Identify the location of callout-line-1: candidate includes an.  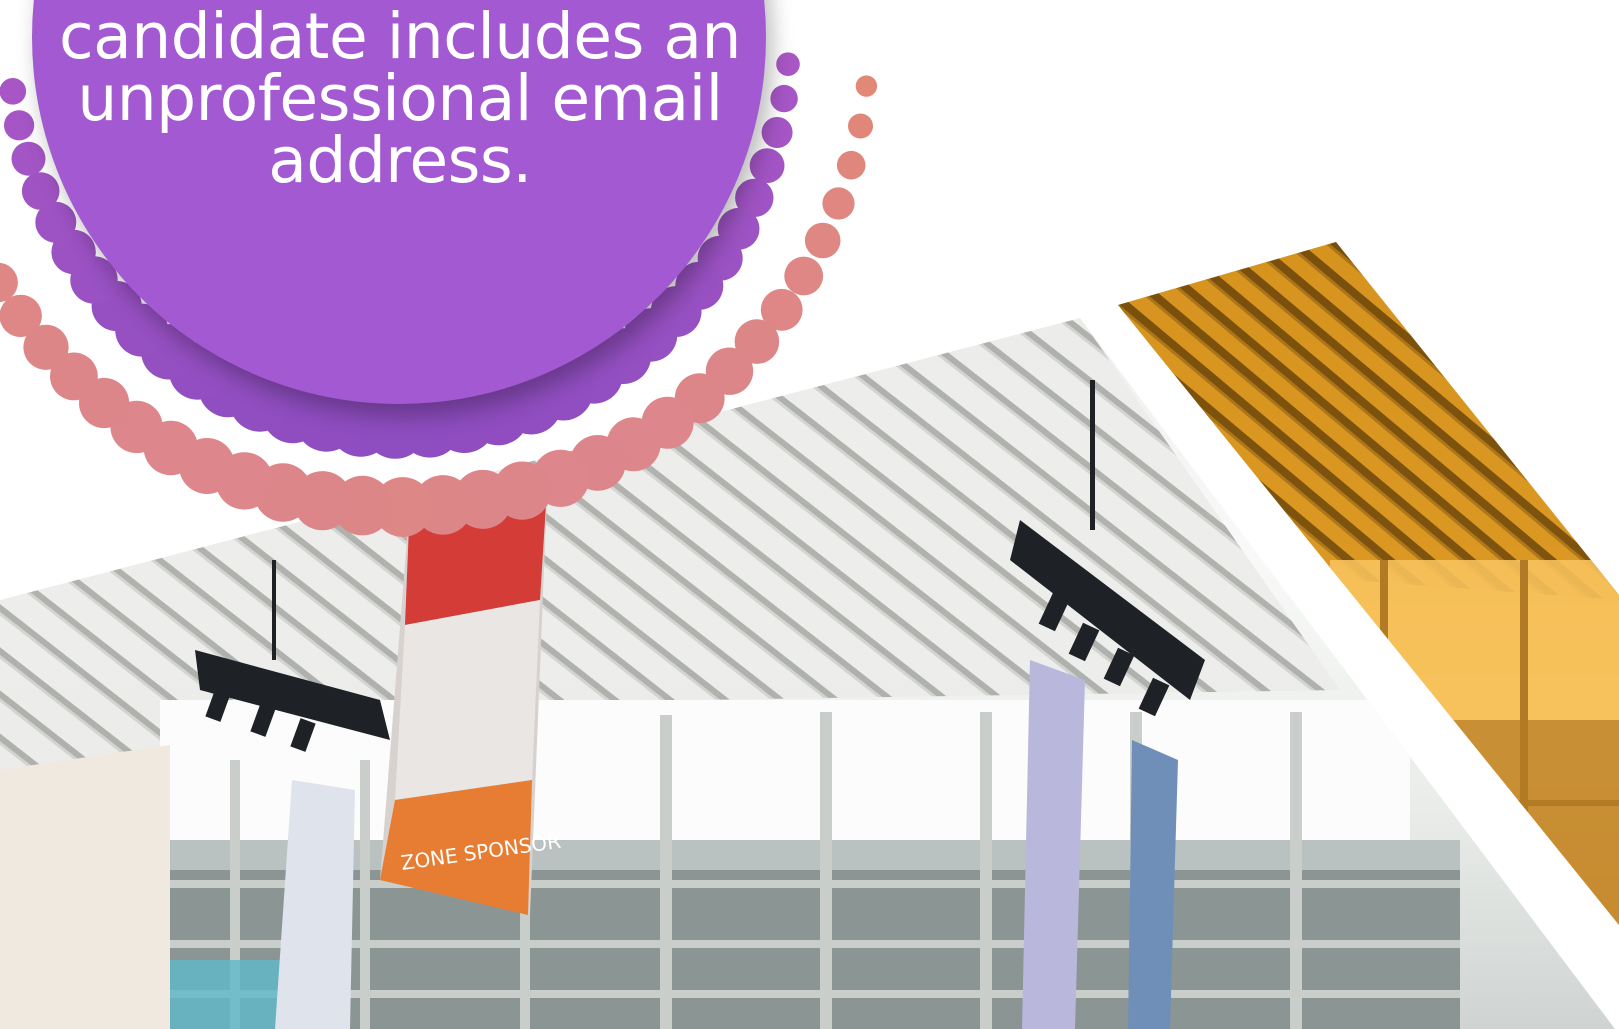
(400, 36).